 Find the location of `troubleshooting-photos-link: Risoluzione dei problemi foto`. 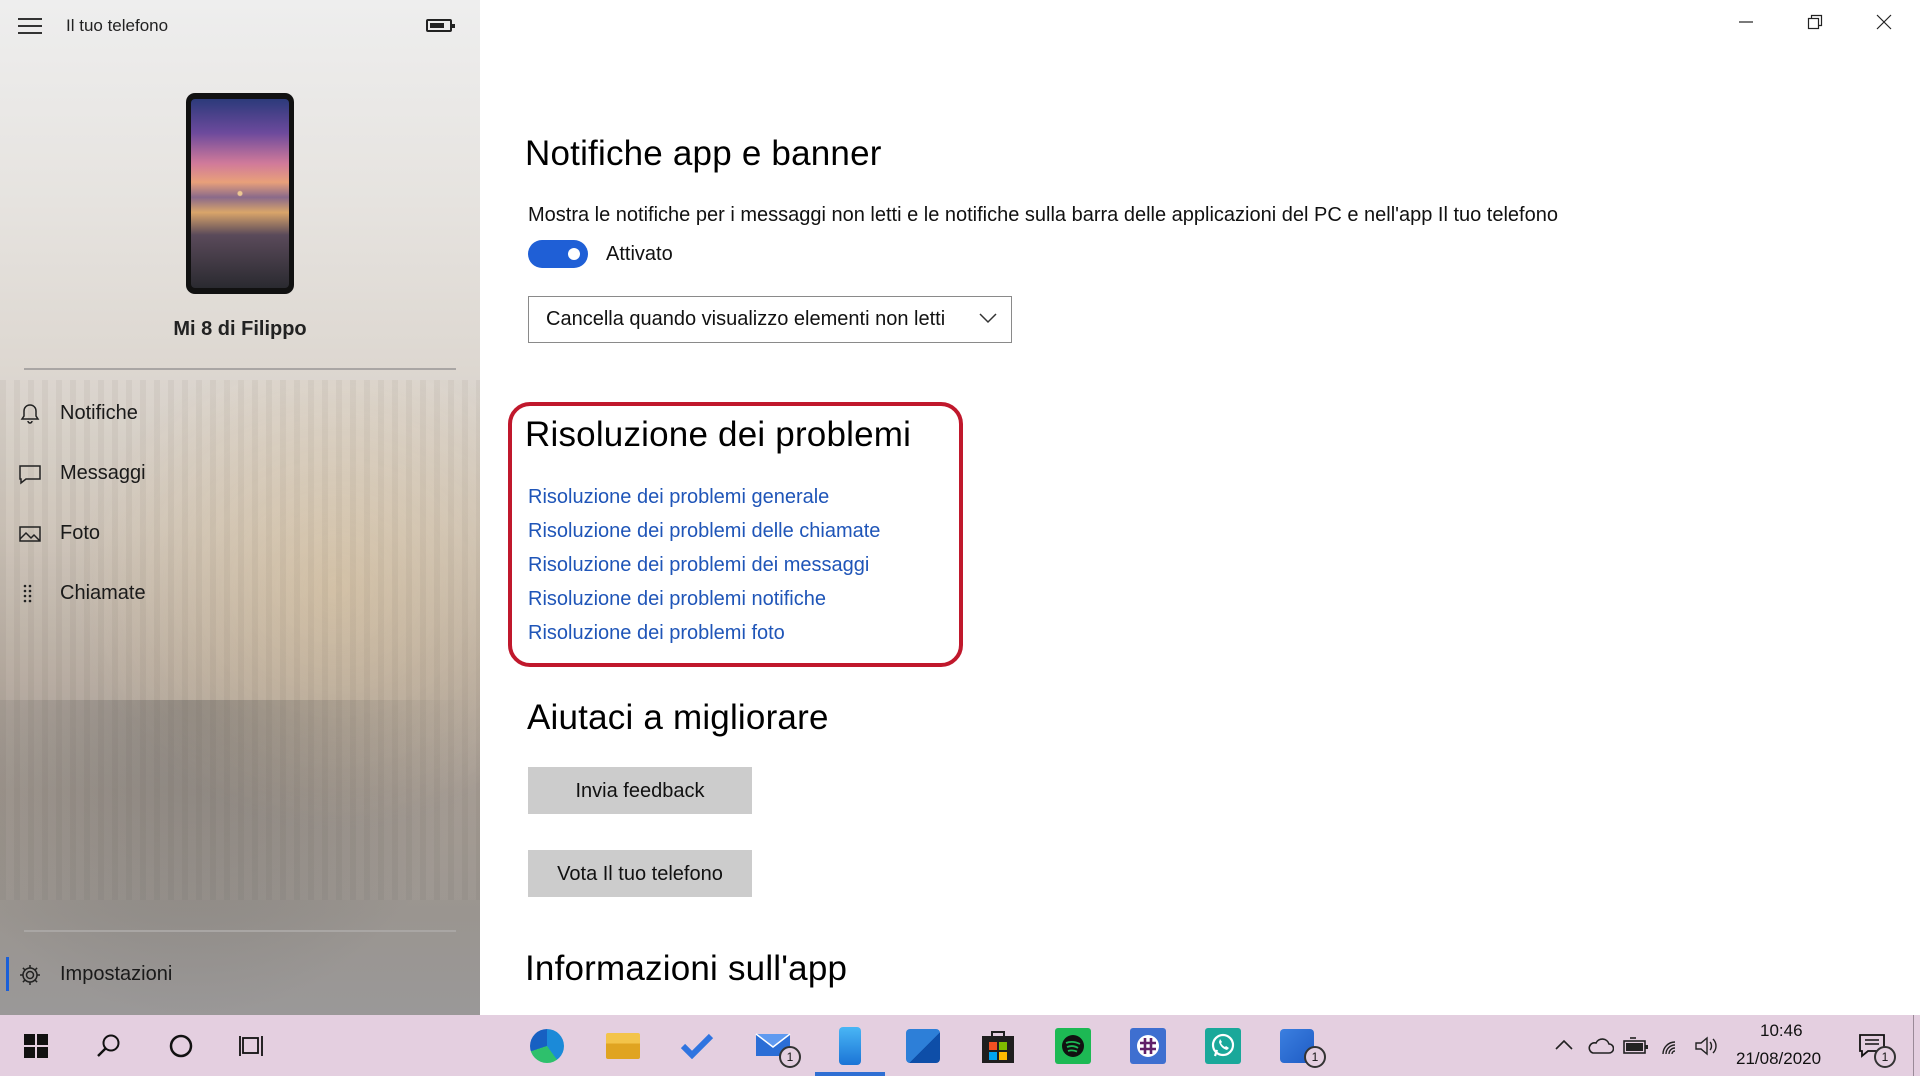

troubleshooting-photos-link: Risoluzione dei problemi foto is located at coordinates (656, 633).